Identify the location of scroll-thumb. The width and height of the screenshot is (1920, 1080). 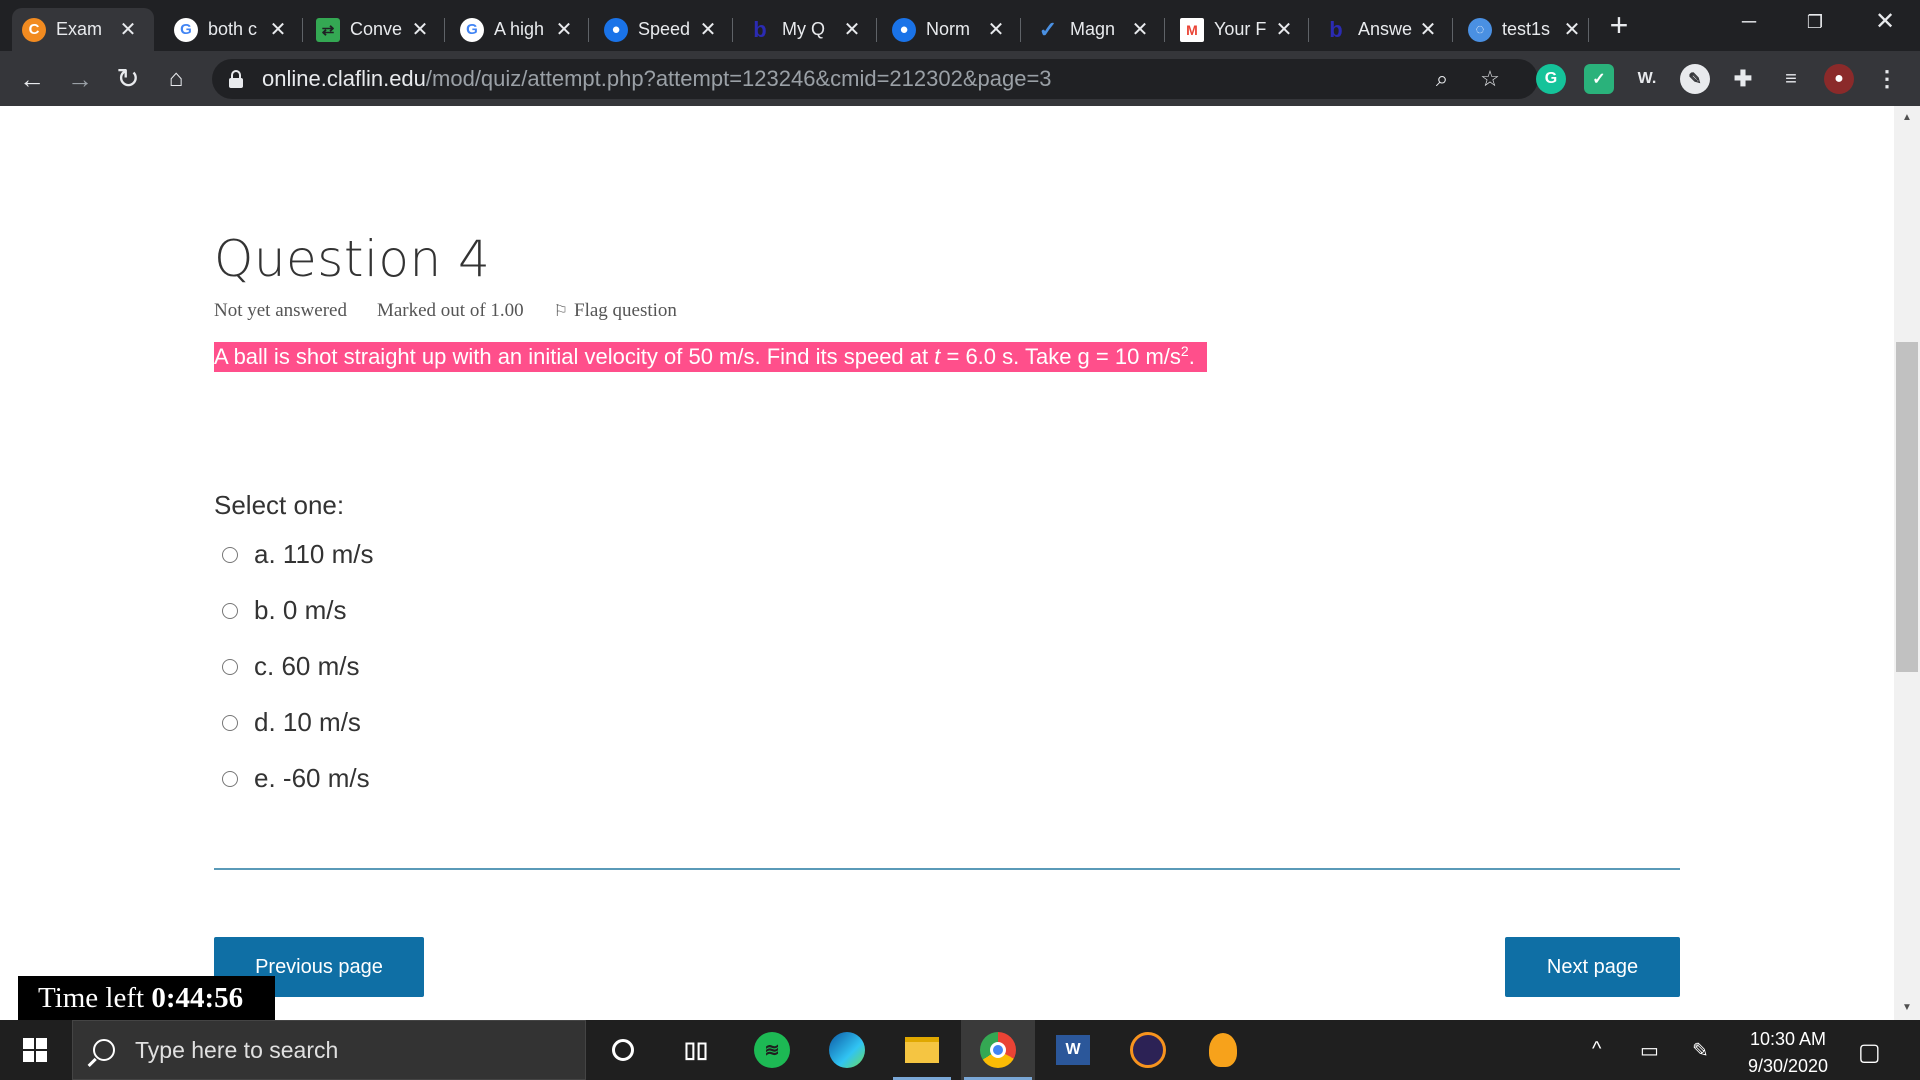
(1907, 507).